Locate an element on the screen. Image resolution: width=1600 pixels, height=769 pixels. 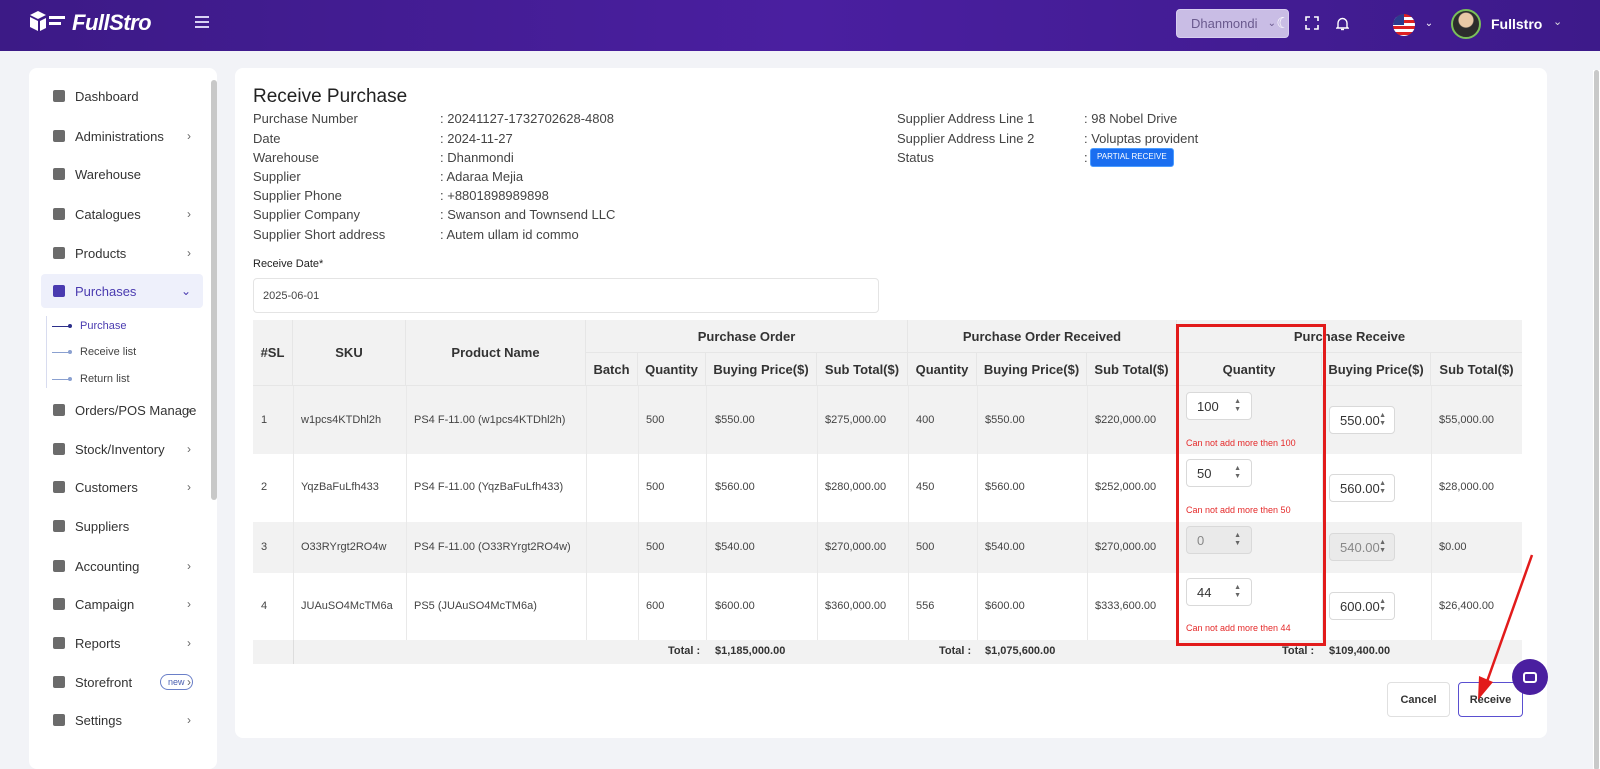
cell-r-price: $560.00 is located at coordinates (1005, 487).